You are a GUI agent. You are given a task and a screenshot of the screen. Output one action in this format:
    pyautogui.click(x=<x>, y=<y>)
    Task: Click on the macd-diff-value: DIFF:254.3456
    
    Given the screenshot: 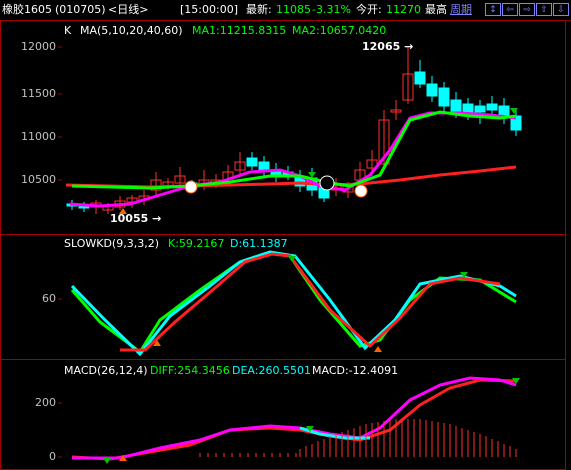 What is the action you would take?
    pyautogui.click(x=190, y=370)
    